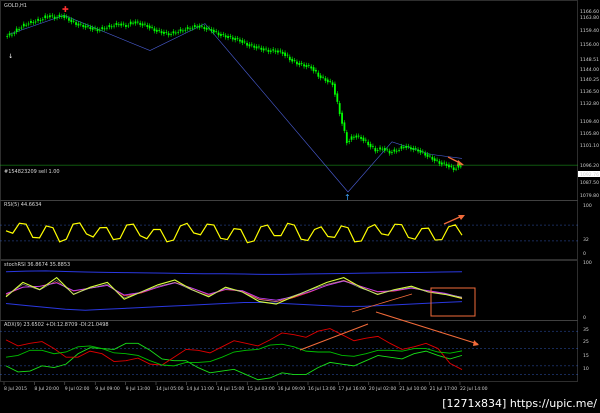 The height and width of the screenshot is (413, 600). I want to click on time-tick-label: 15 Jul 03:00, so click(261, 389).